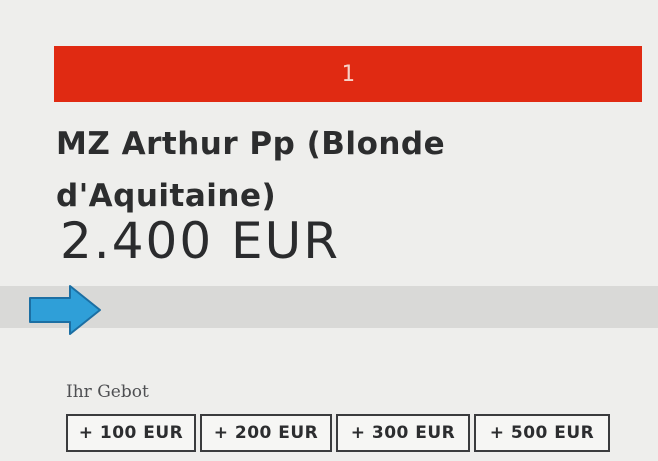 The image size is (658, 461). I want to click on current-price: 2.400 EUR, so click(200, 241).